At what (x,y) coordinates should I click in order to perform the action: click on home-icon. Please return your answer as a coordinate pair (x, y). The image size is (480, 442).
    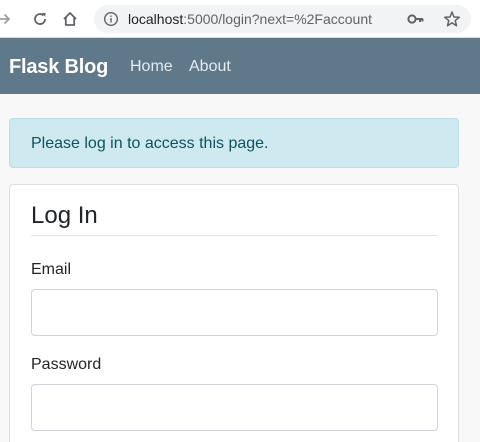
    Looking at the image, I should click on (70, 19).